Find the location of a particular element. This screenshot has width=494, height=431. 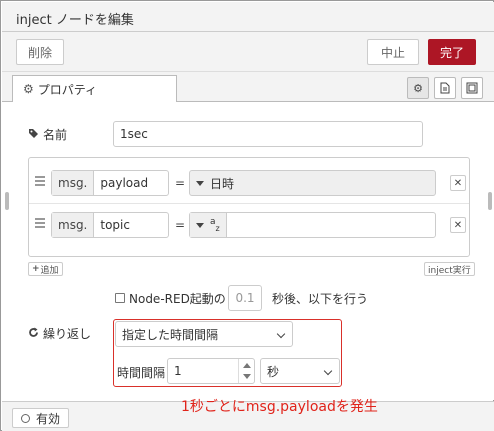

tab-properties: ⚙ プロパティ is located at coordinates (94, 89).